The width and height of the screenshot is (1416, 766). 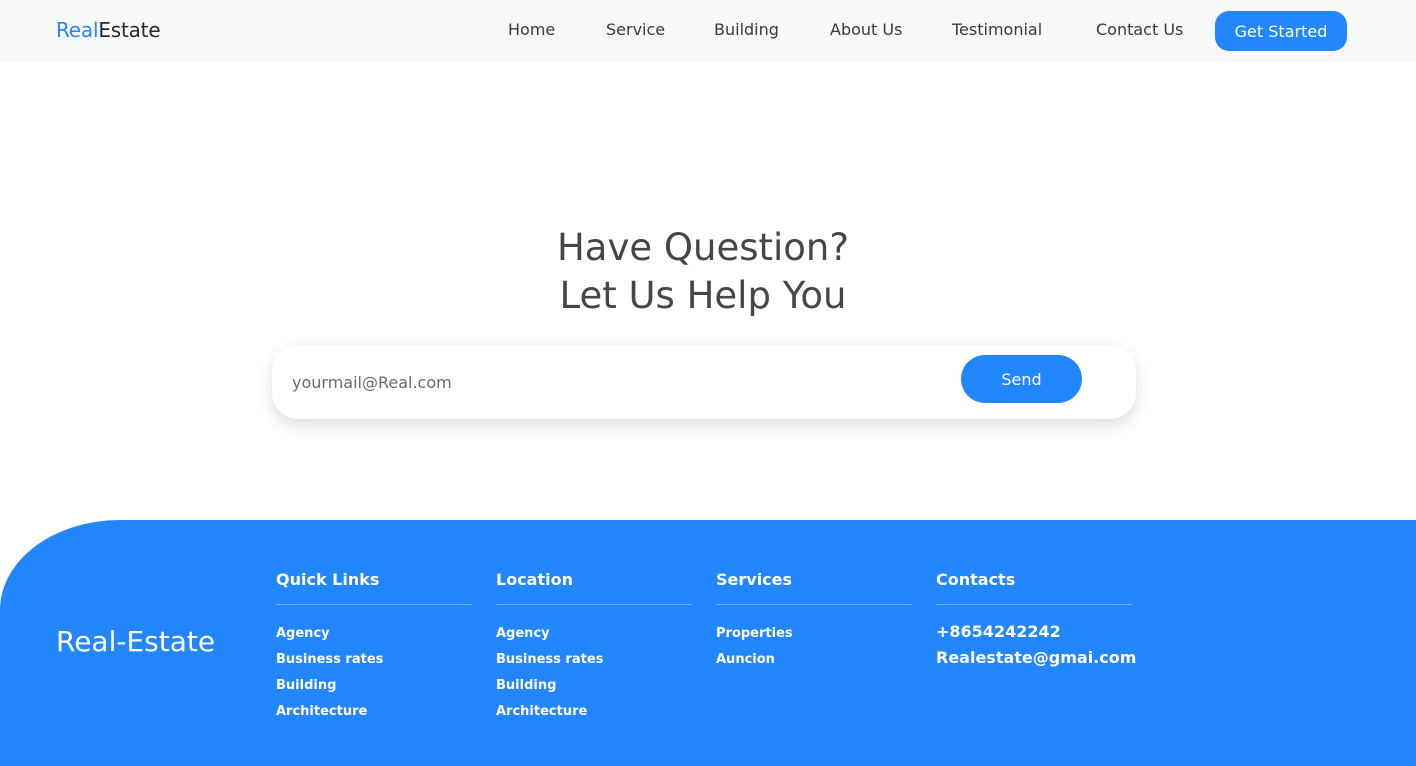 I want to click on footer-column-title: Location, so click(x=594, y=587).